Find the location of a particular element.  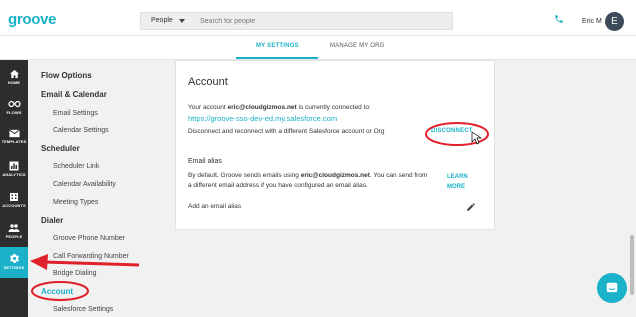

phone-icon is located at coordinates (559, 19).